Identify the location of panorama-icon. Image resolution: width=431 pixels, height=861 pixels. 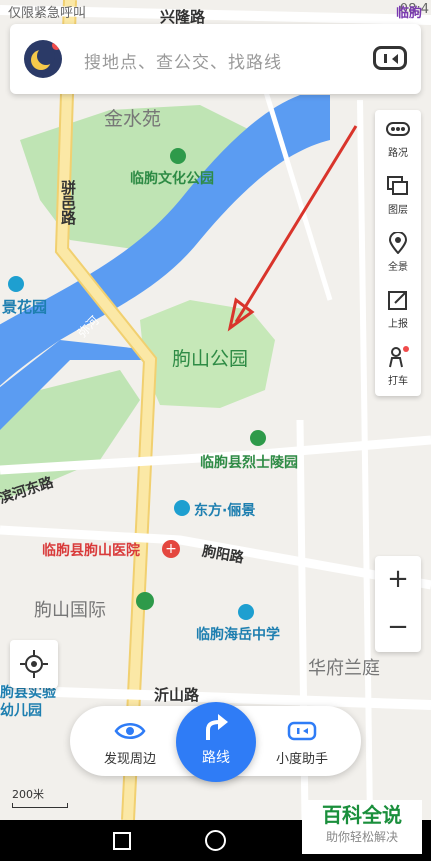
(398, 243).